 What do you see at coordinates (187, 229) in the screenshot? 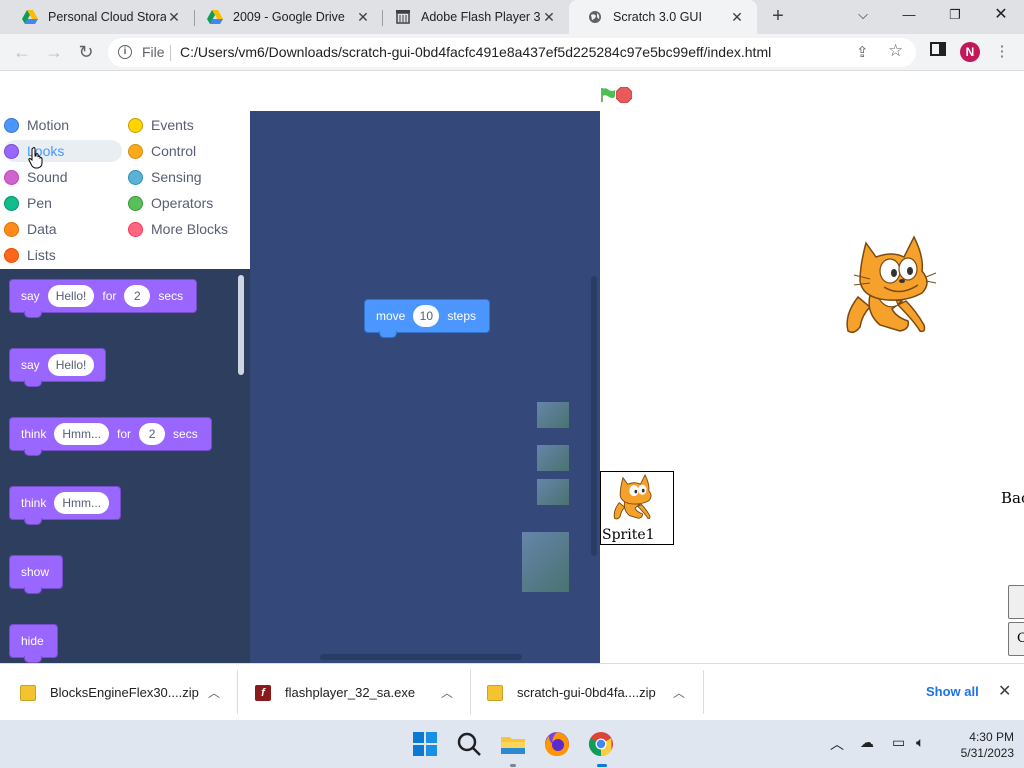
I see `category-more-blocks: More Blocks` at bounding box center [187, 229].